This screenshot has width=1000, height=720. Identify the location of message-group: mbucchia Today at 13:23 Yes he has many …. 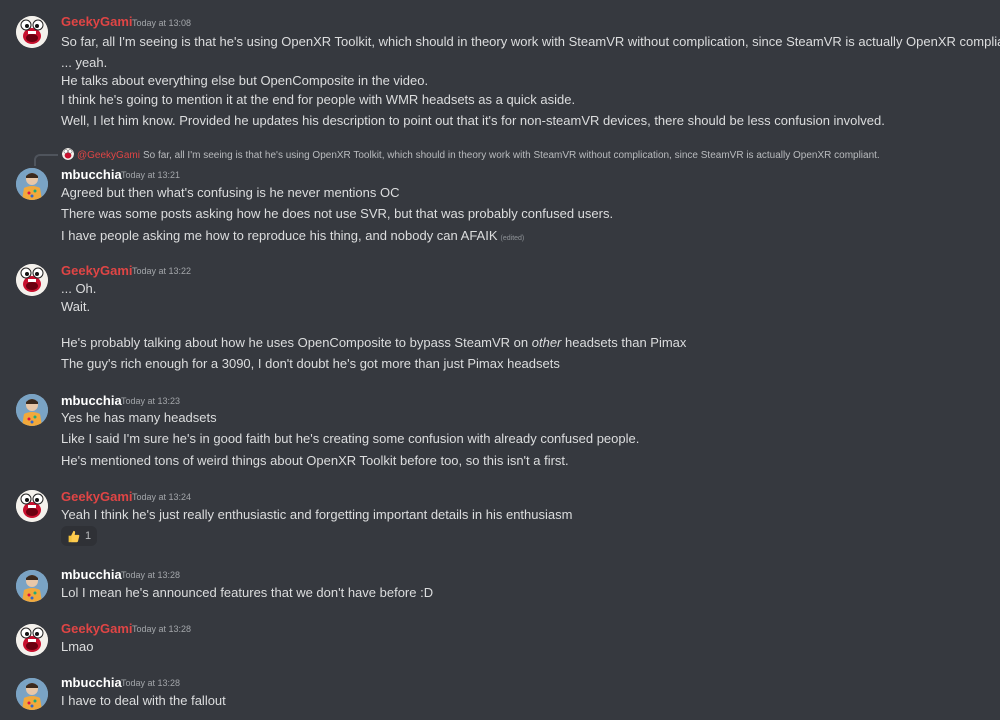
(500, 428).